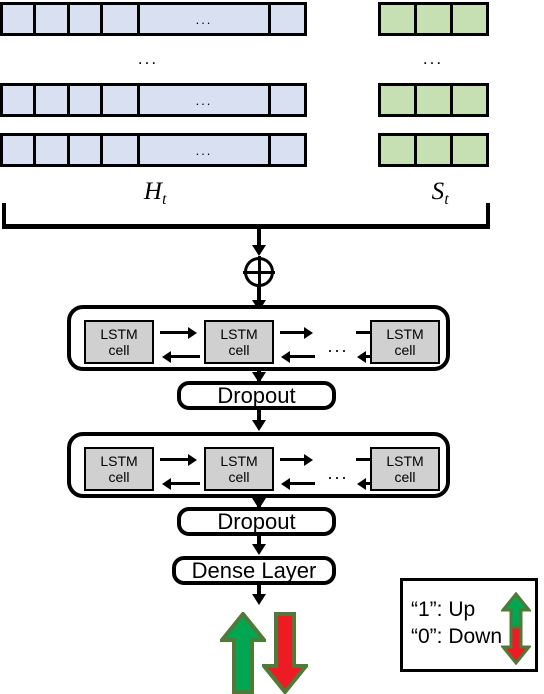 The height and width of the screenshot is (694, 544). What do you see at coordinates (259, 272) in the screenshot?
I see `merge-operator-icon` at bounding box center [259, 272].